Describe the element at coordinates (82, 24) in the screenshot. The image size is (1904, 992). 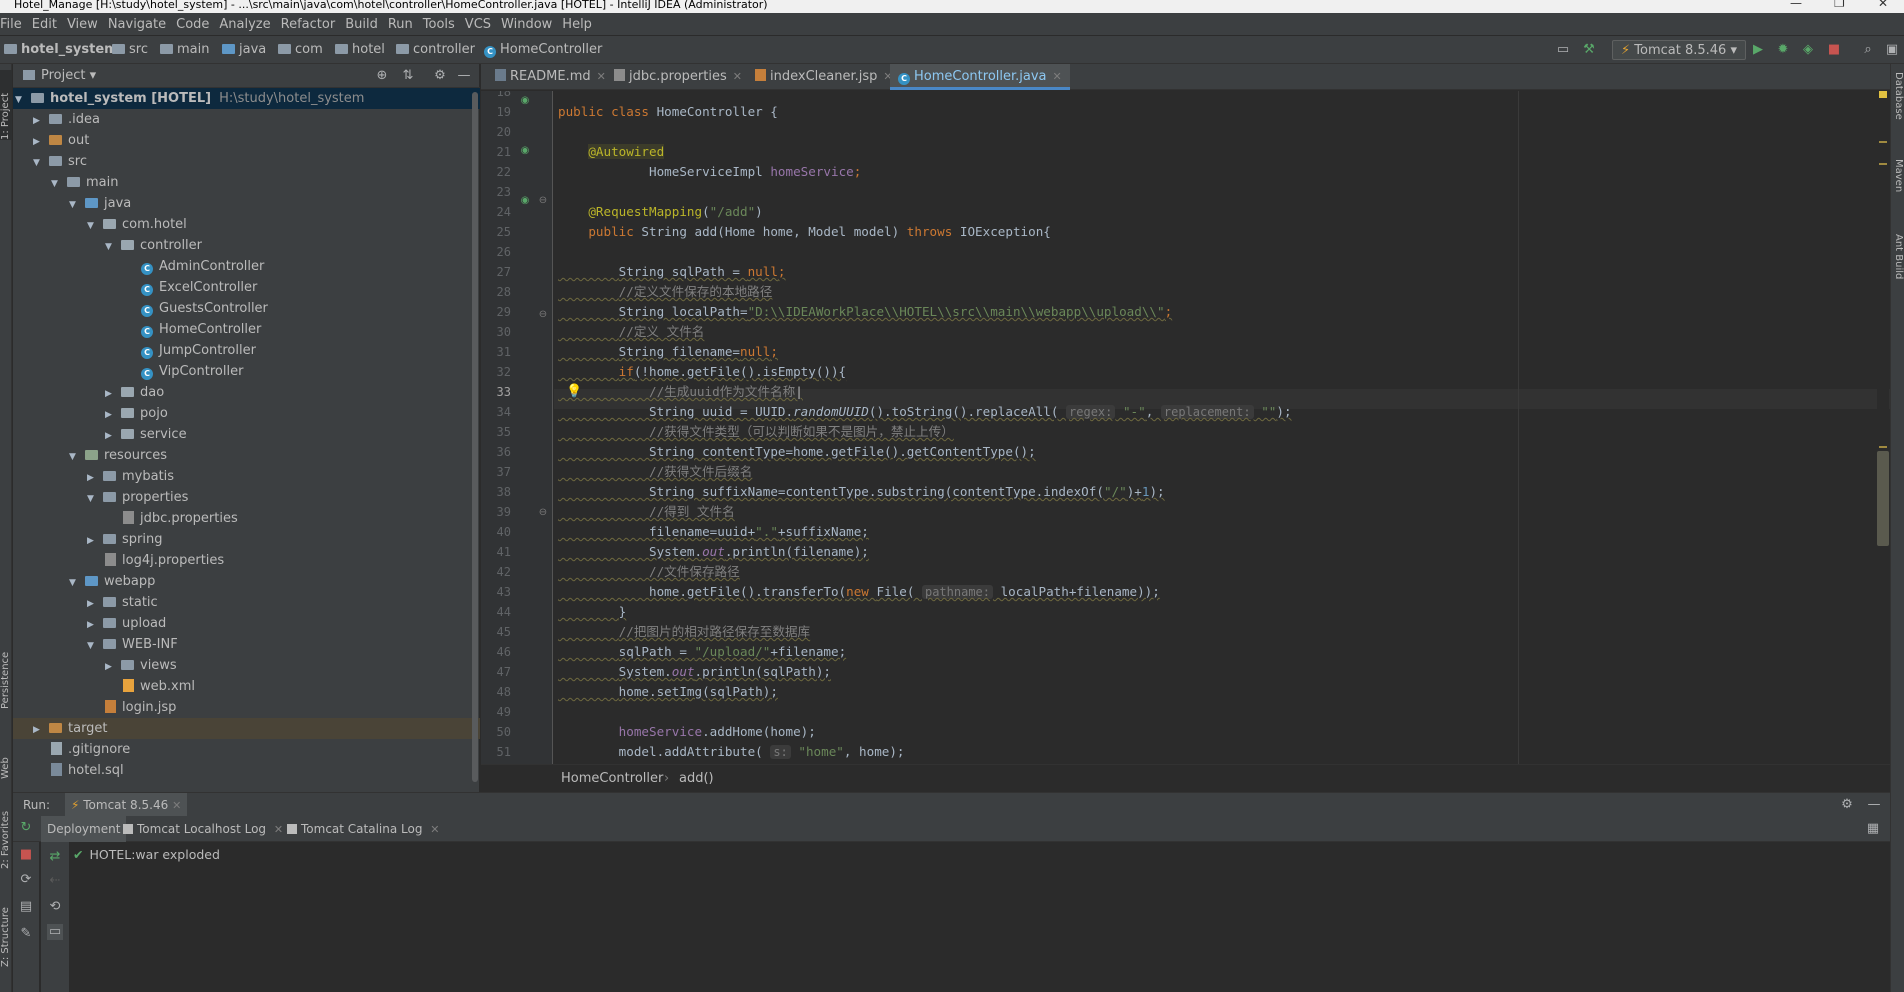
I see `menu-view: View` at that location.